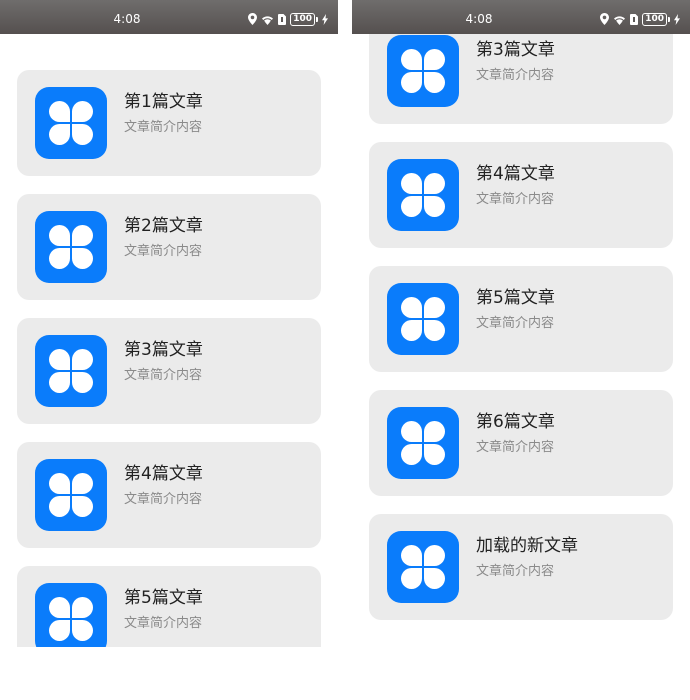 Image resolution: width=690 pixels, height=700 pixels. Describe the element at coordinates (163, 102) in the screenshot. I see `article-title: 第1篇文章` at that location.